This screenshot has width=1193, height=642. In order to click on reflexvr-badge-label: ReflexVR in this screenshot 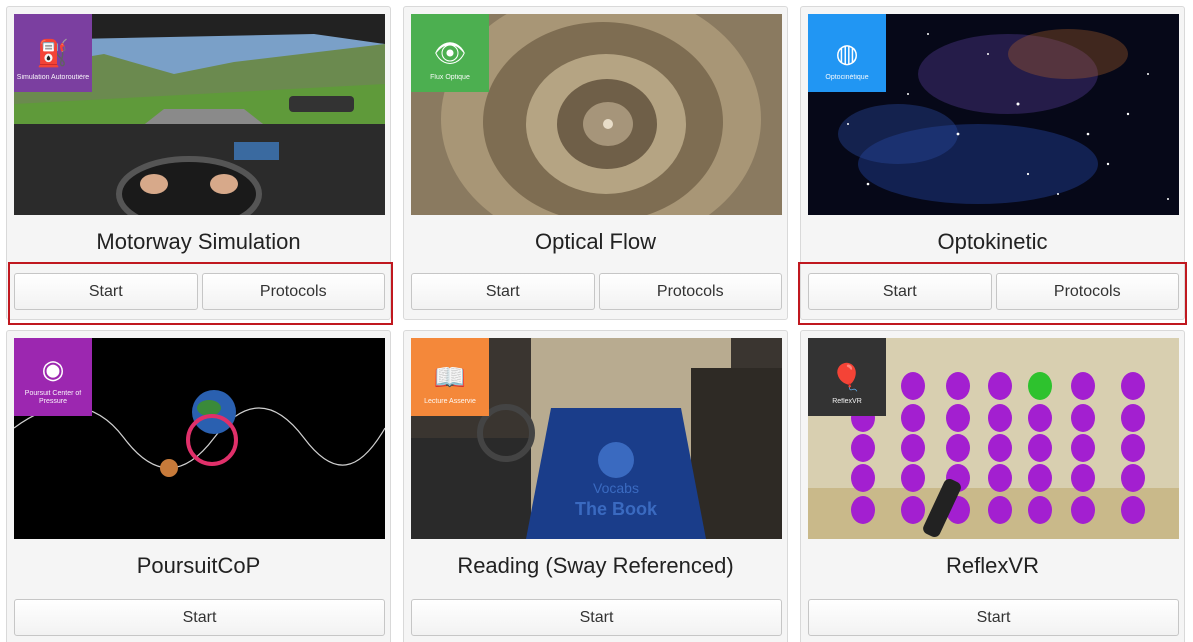, I will do `click(847, 401)`.